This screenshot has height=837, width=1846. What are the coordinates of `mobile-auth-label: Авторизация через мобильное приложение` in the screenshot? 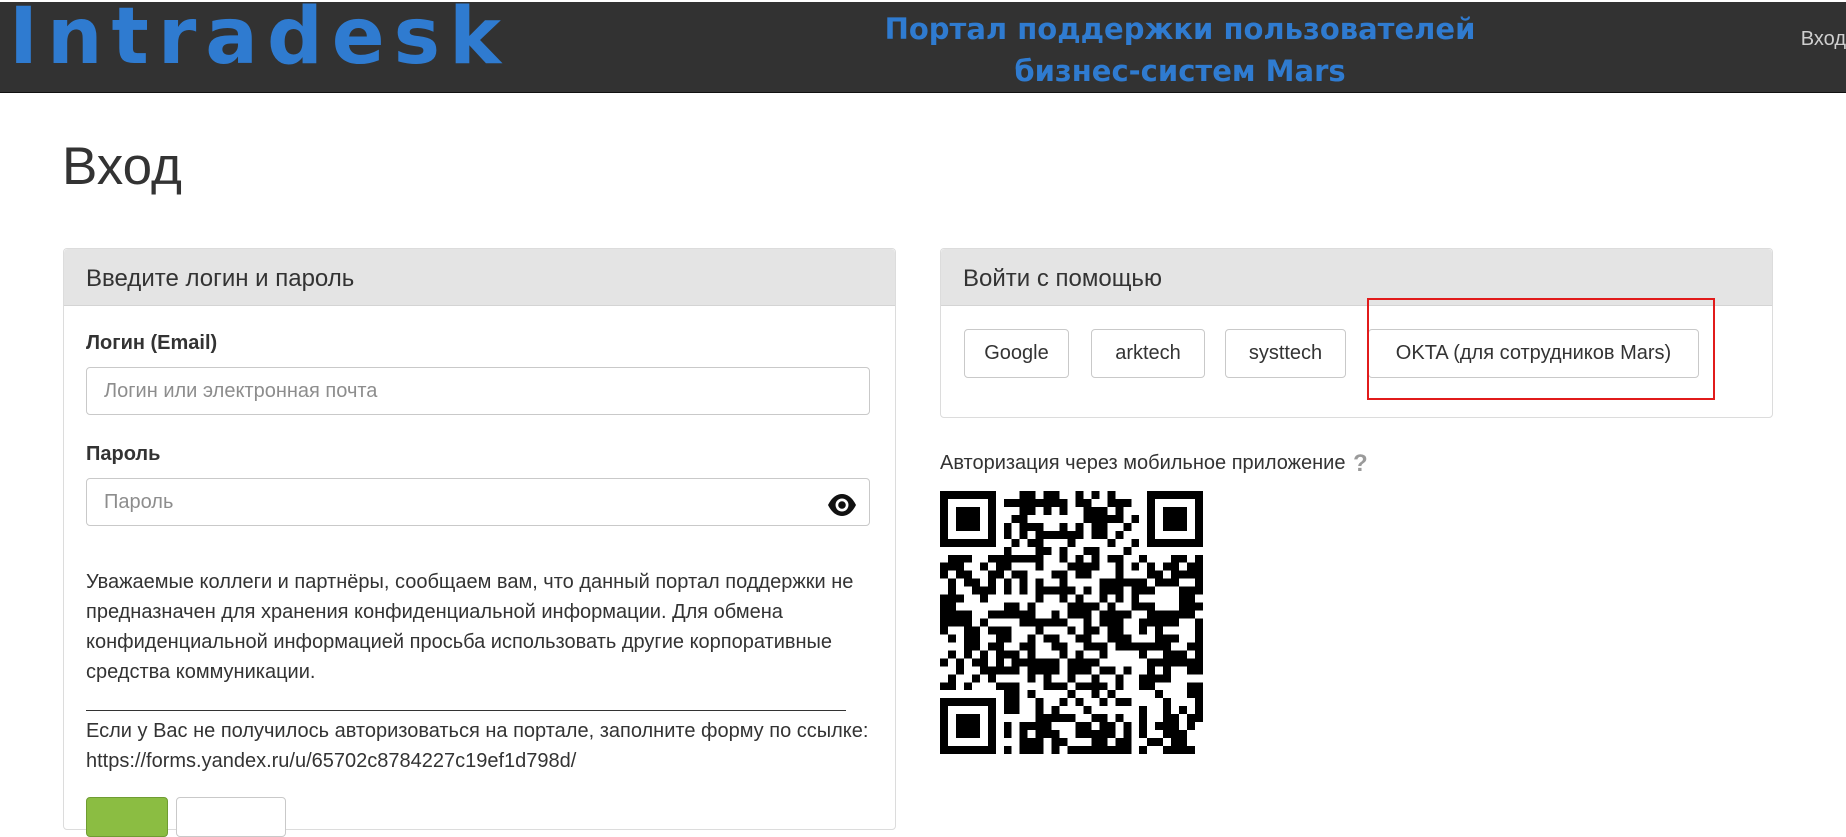 It's located at (1143, 463).